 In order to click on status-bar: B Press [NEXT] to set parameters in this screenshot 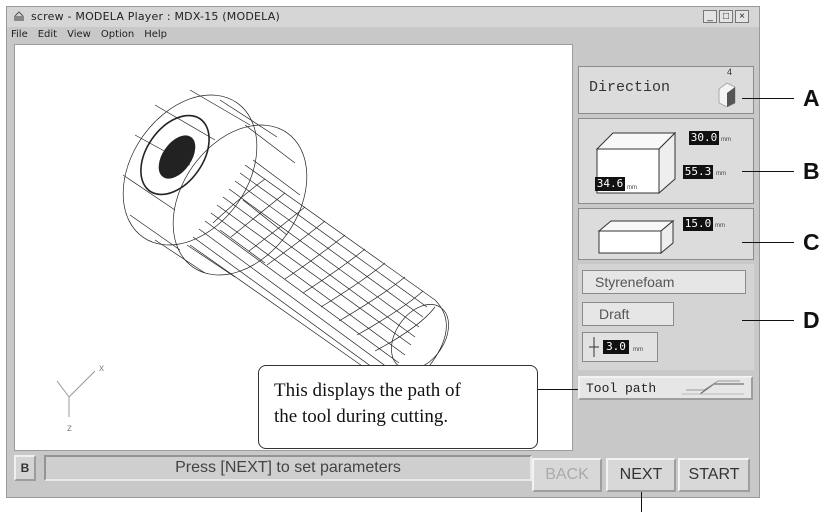, I will do `click(275, 468)`.